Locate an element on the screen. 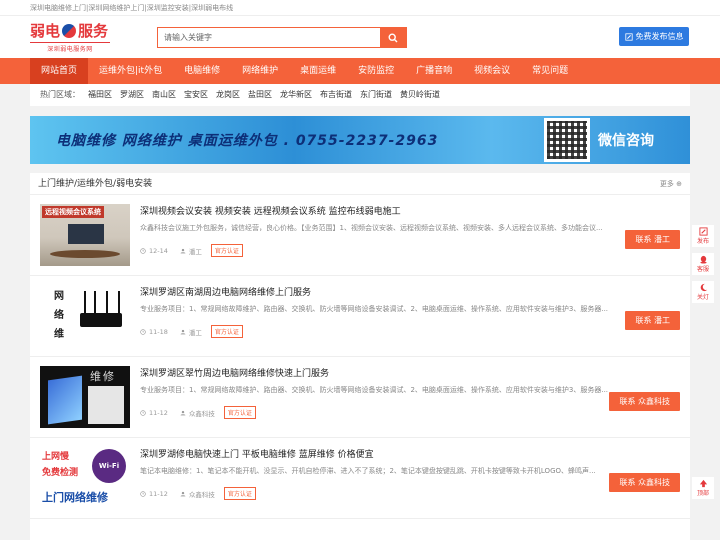 Image resolution: width=720 pixels, height=540 pixels. nav-item-faq: 常见问题 is located at coordinates (550, 71).